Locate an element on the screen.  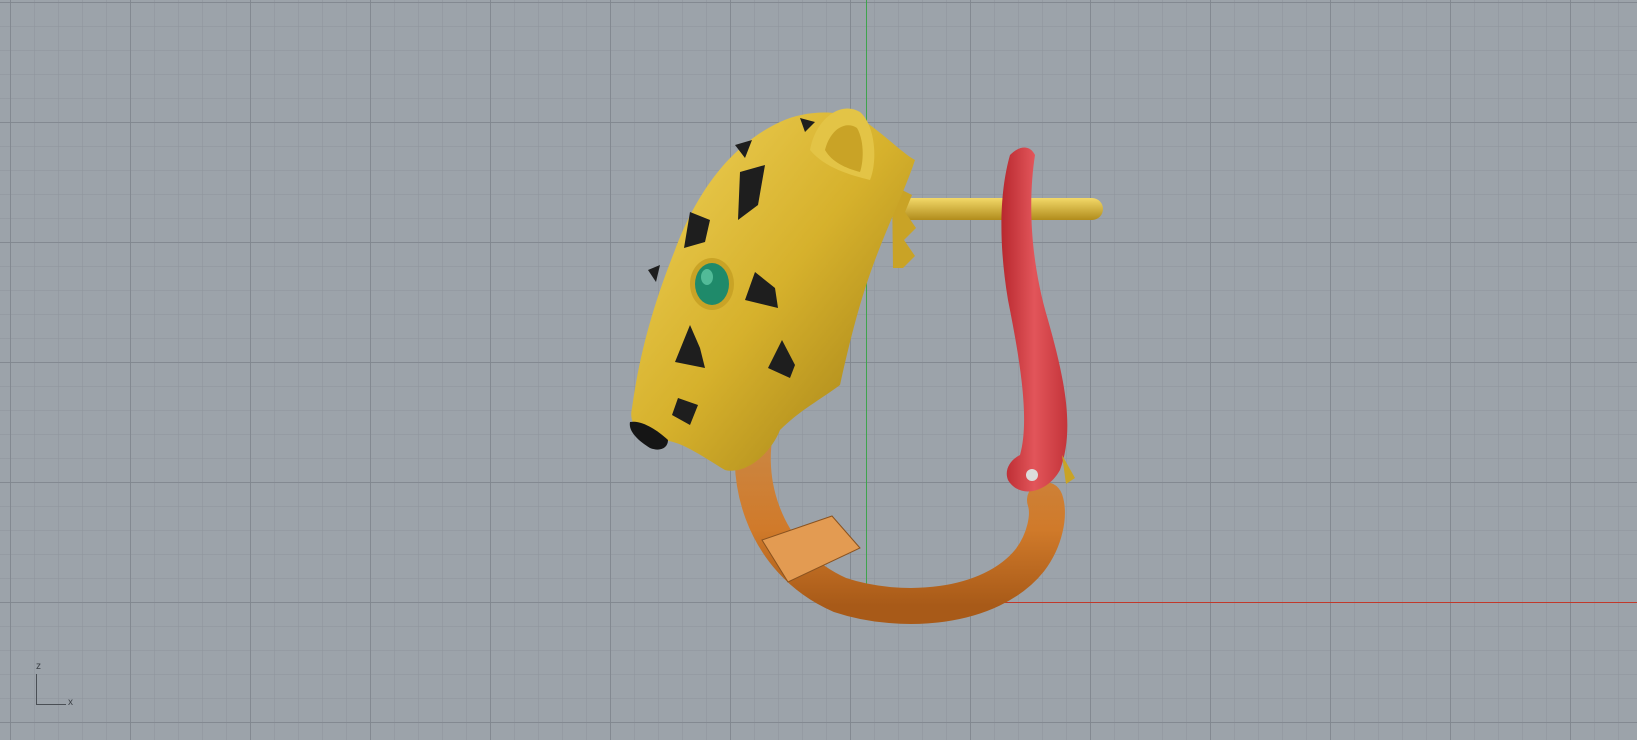
triad-z-label: z is located at coordinates (38, 666).